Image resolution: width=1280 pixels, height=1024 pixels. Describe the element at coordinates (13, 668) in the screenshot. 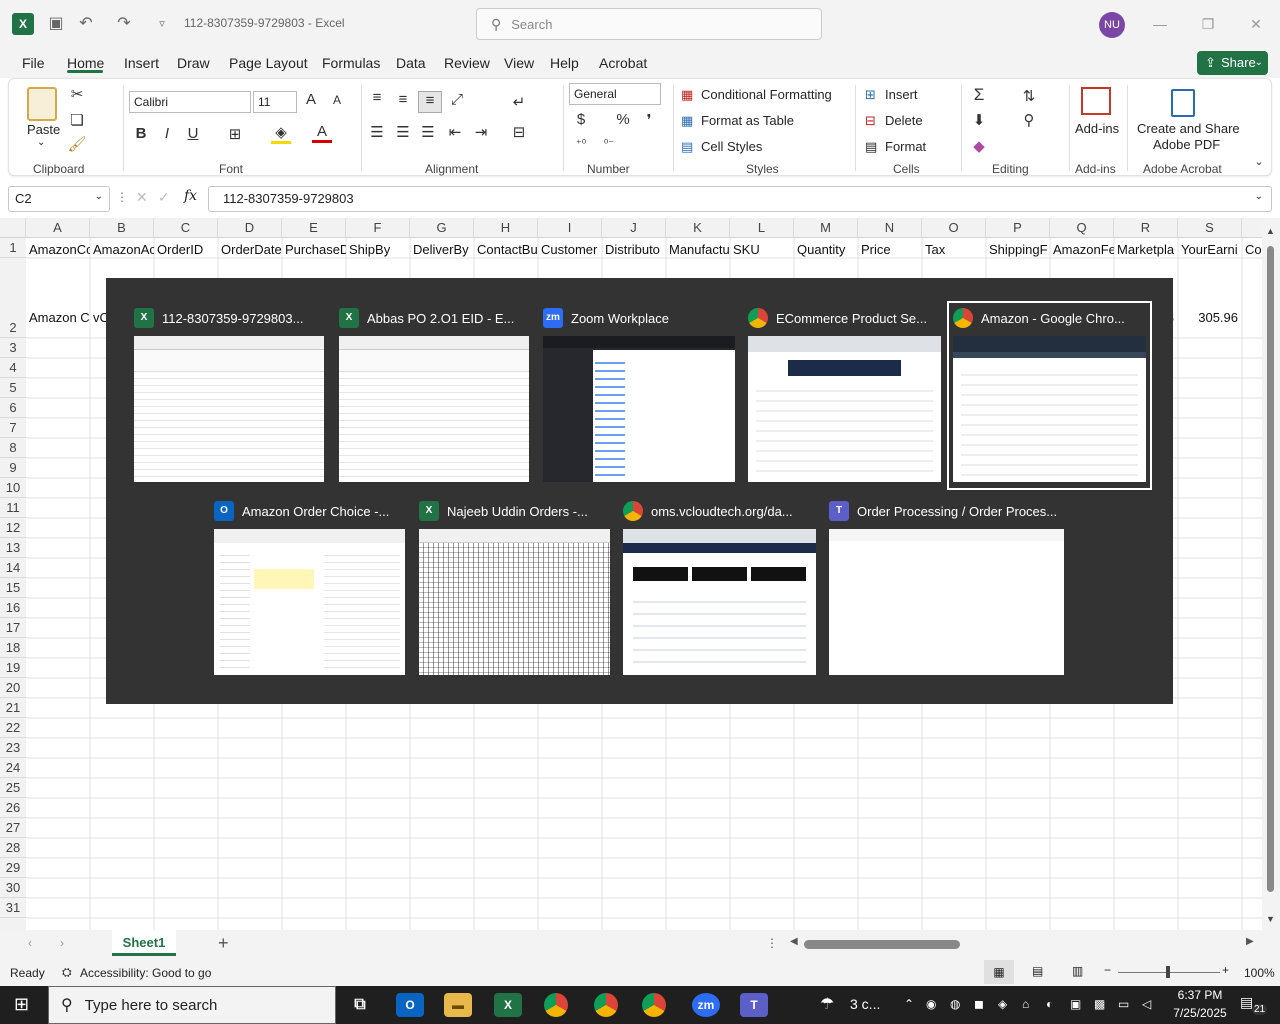

I see `row-header-19: 19` at that location.